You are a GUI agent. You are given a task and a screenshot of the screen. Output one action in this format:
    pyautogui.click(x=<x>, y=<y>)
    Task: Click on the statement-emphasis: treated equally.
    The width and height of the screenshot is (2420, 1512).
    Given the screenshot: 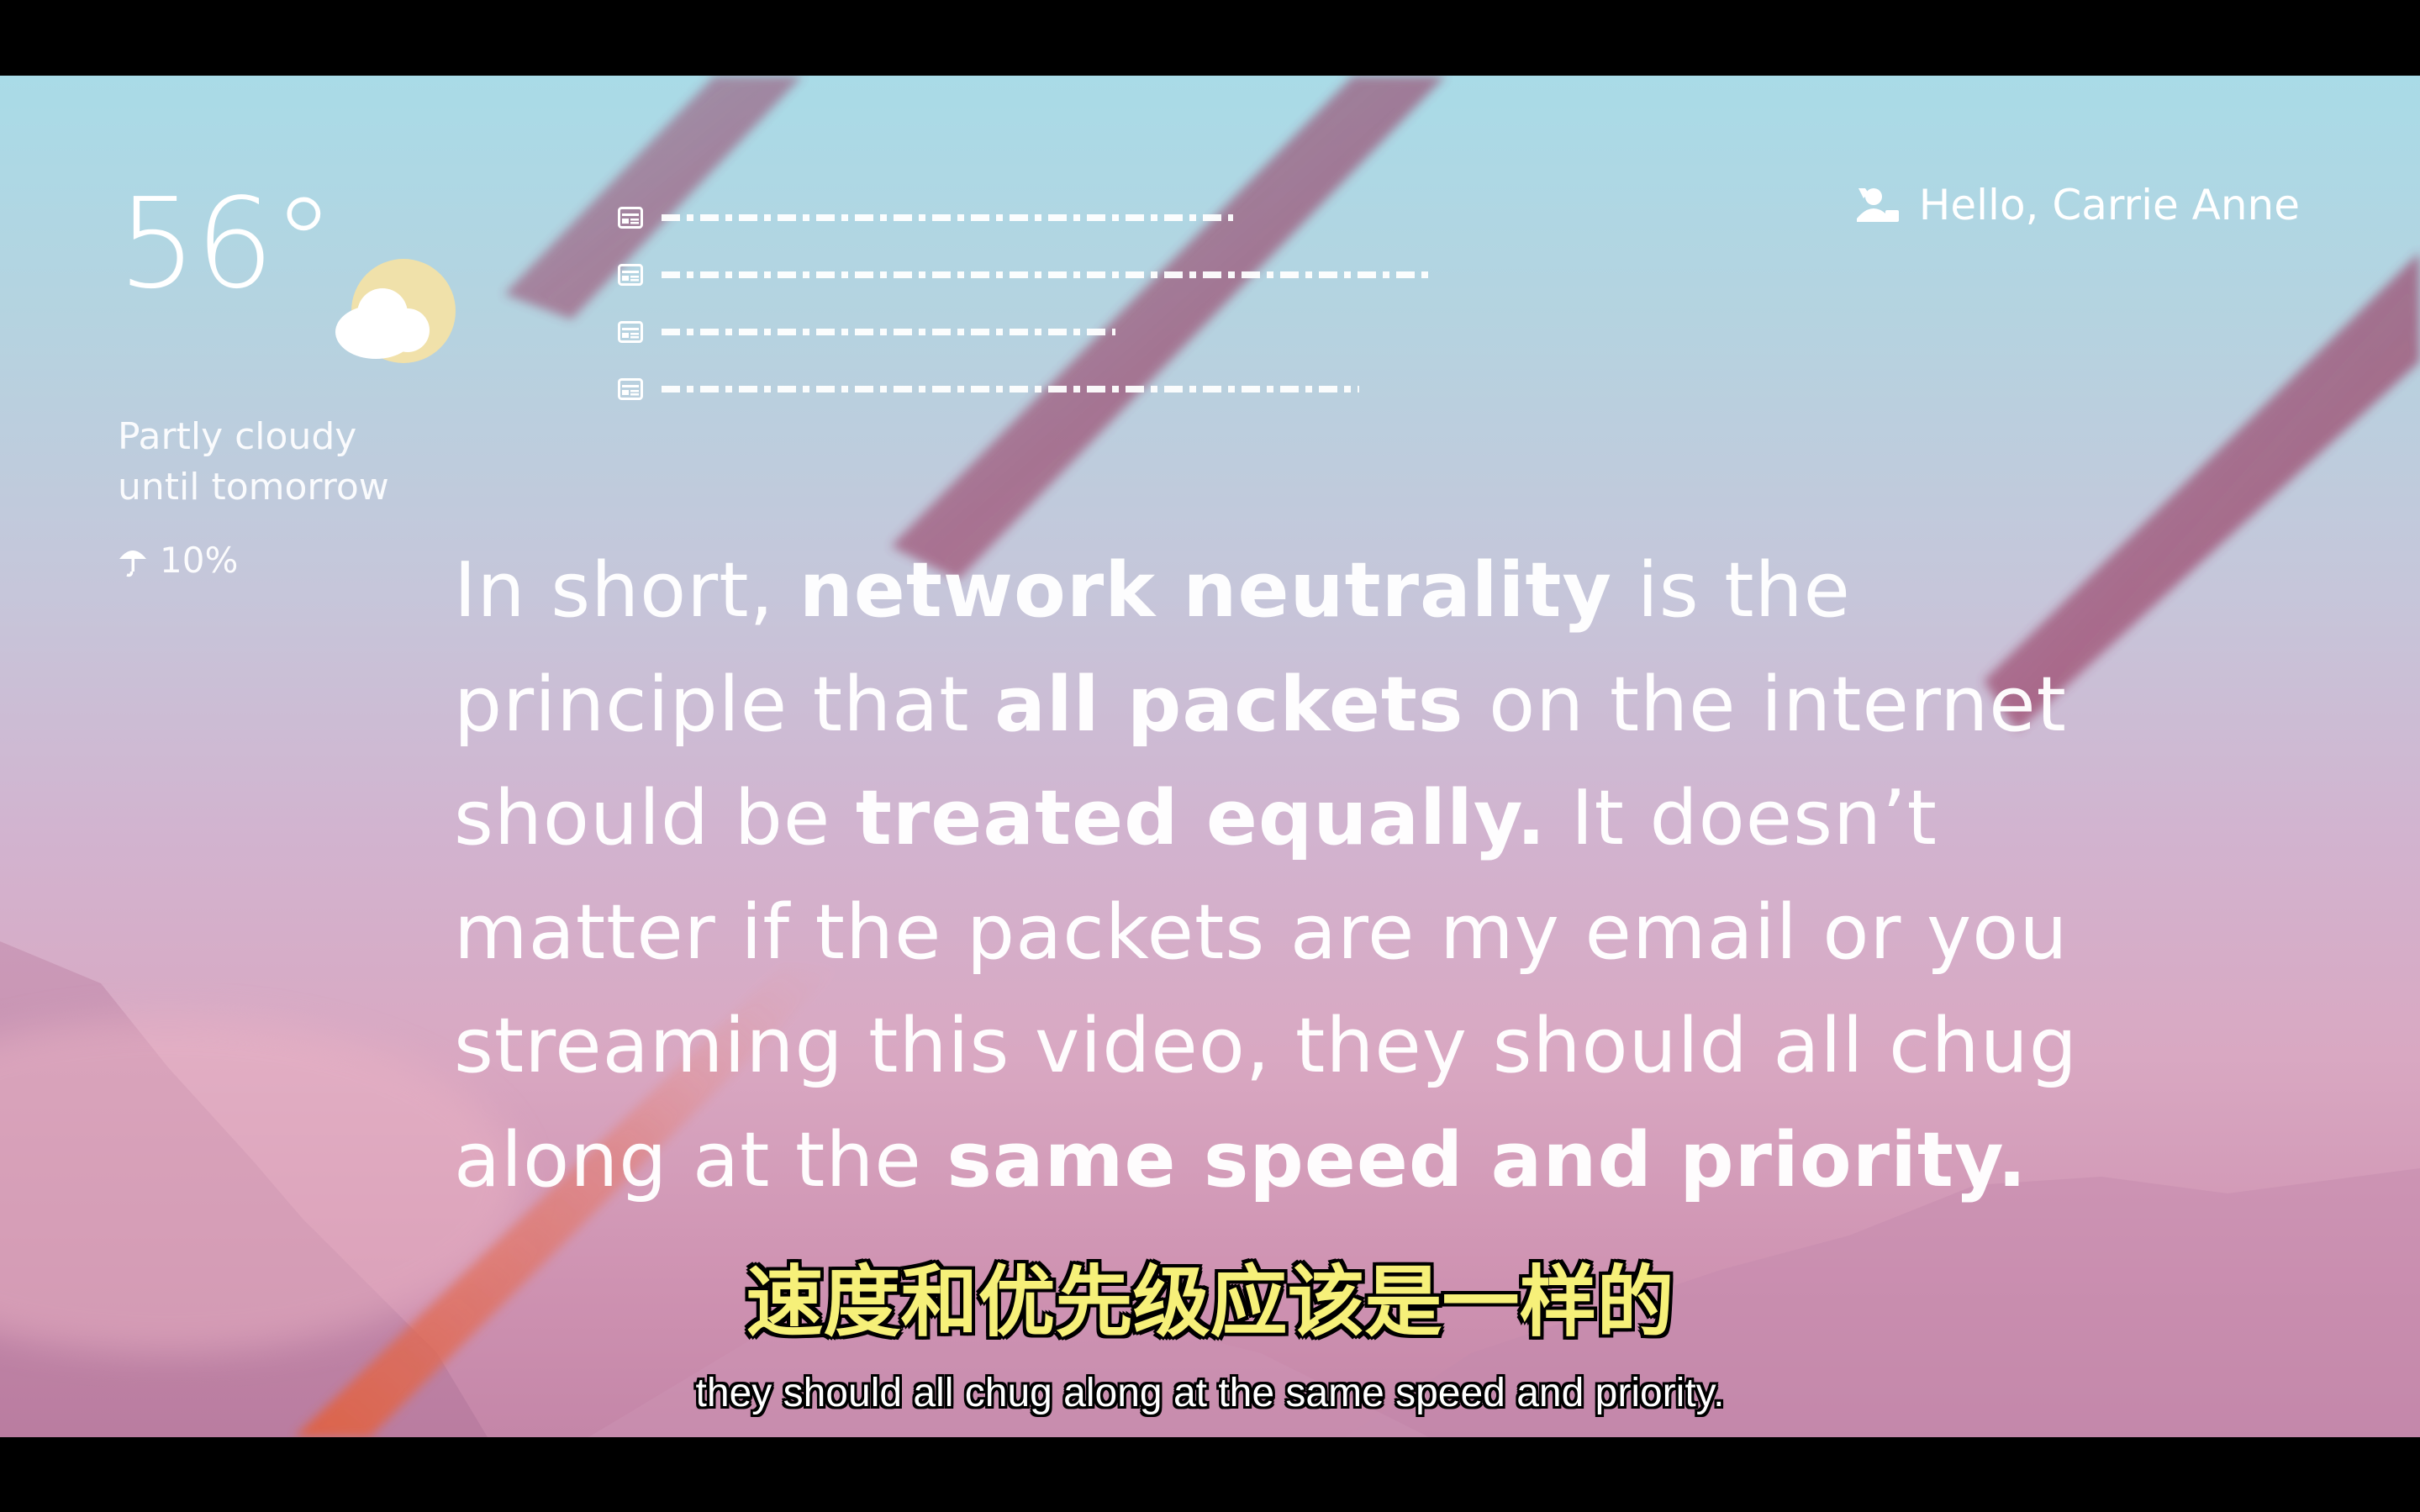 What is the action you would take?
    pyautogui.click(x=1201, y=818)
    